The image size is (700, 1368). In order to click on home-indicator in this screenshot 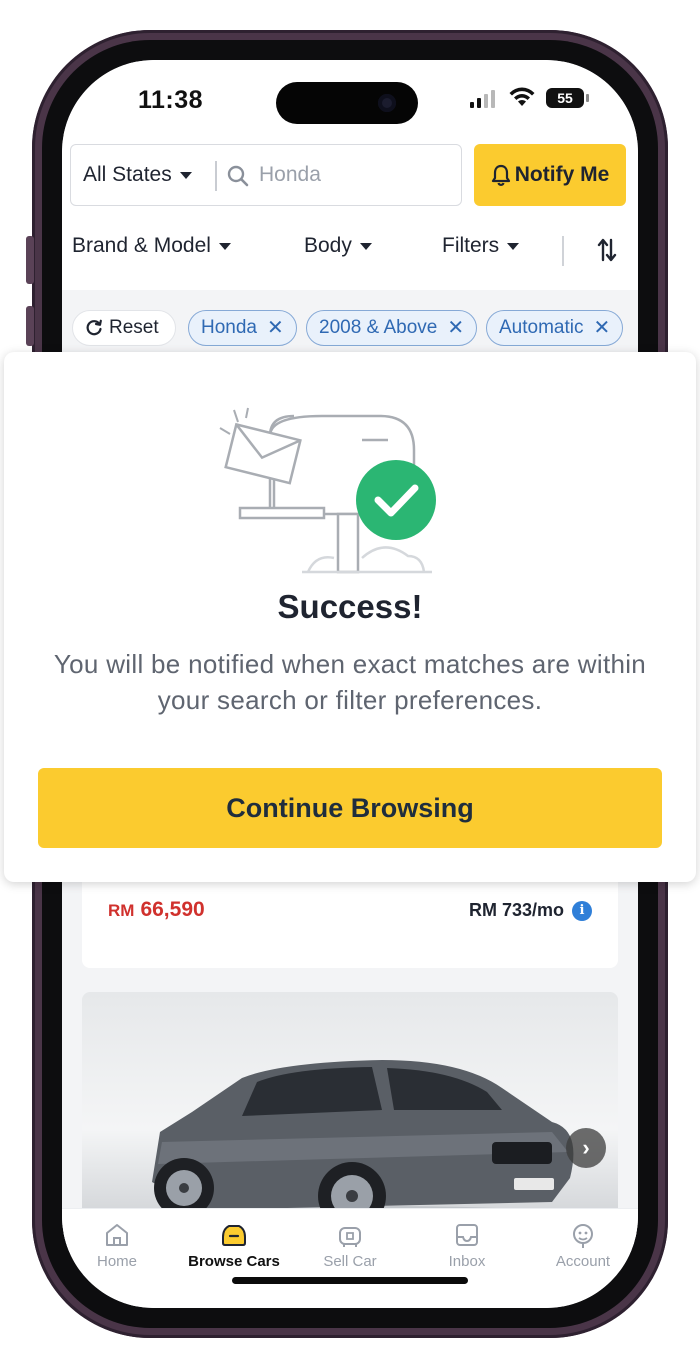, I will do `click(350, 1280)`.